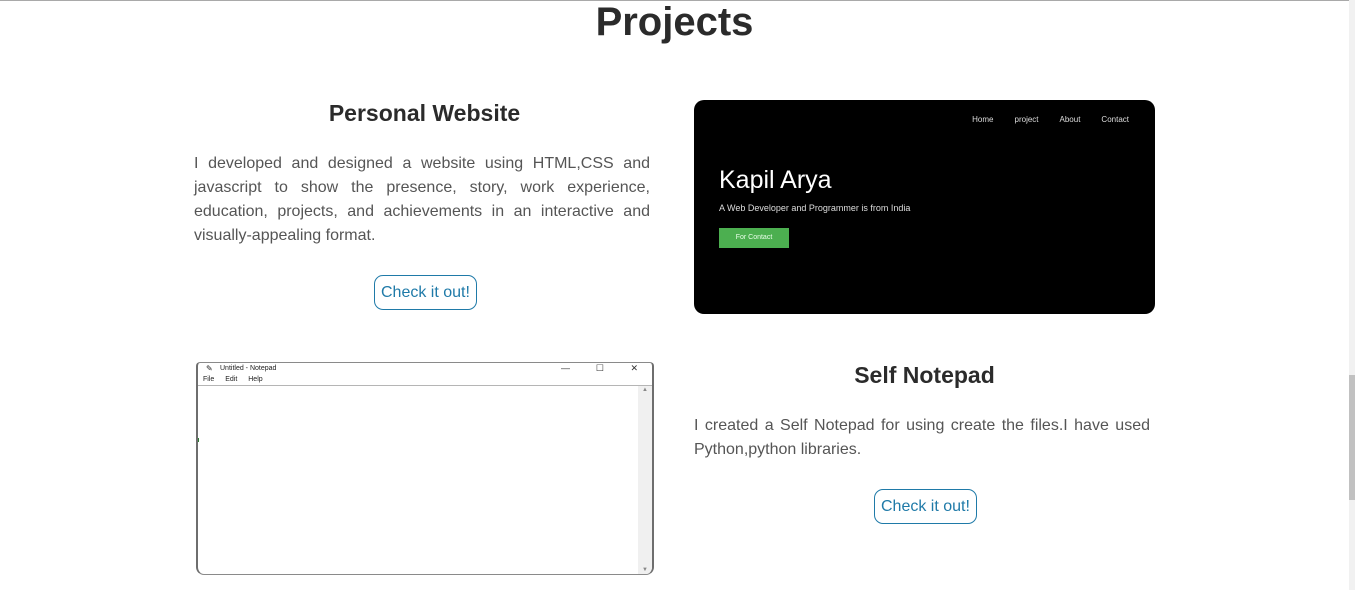 This screenshot has height=590, width=1355. What do you see at coordinates (231, 379) in the screenshot?
I see `notepad-menu-edit: Edit` at bounding box center [231, 379].